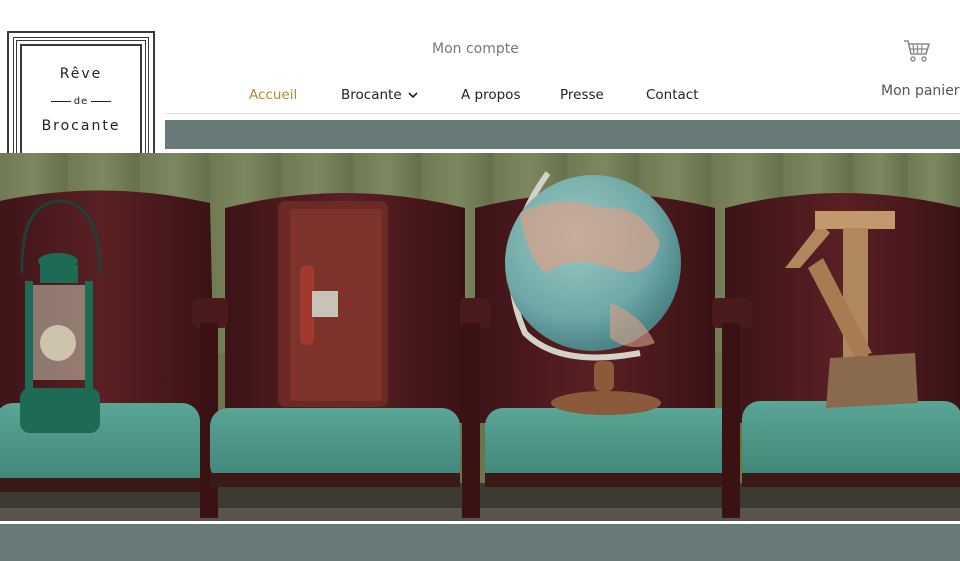  What do you see at coordinates (582, 95) in the screenshot?
I see `nav-item-presse: Presse` at bounding box center [582, 95].